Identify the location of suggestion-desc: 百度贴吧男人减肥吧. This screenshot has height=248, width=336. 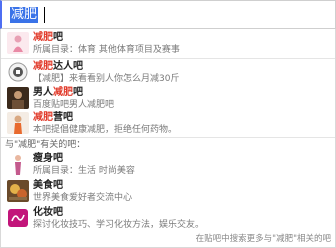
(74, 105).